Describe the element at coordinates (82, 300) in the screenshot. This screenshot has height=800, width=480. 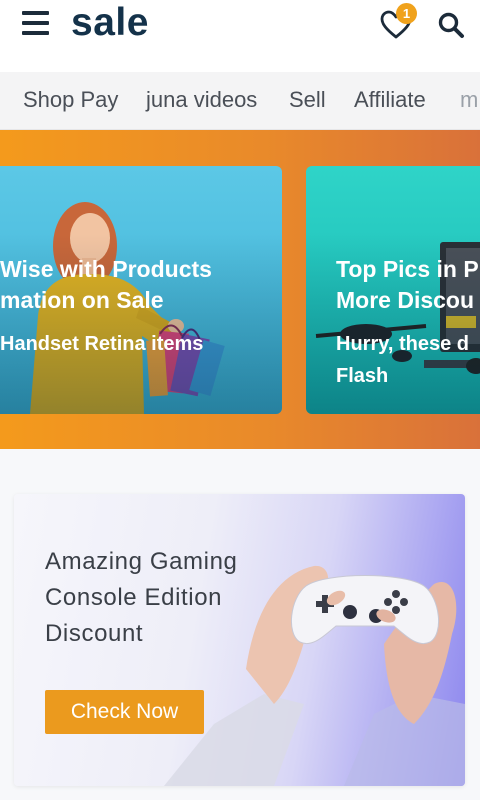
I see `promo-card-1-title-line2: mation on Sale` at that location.